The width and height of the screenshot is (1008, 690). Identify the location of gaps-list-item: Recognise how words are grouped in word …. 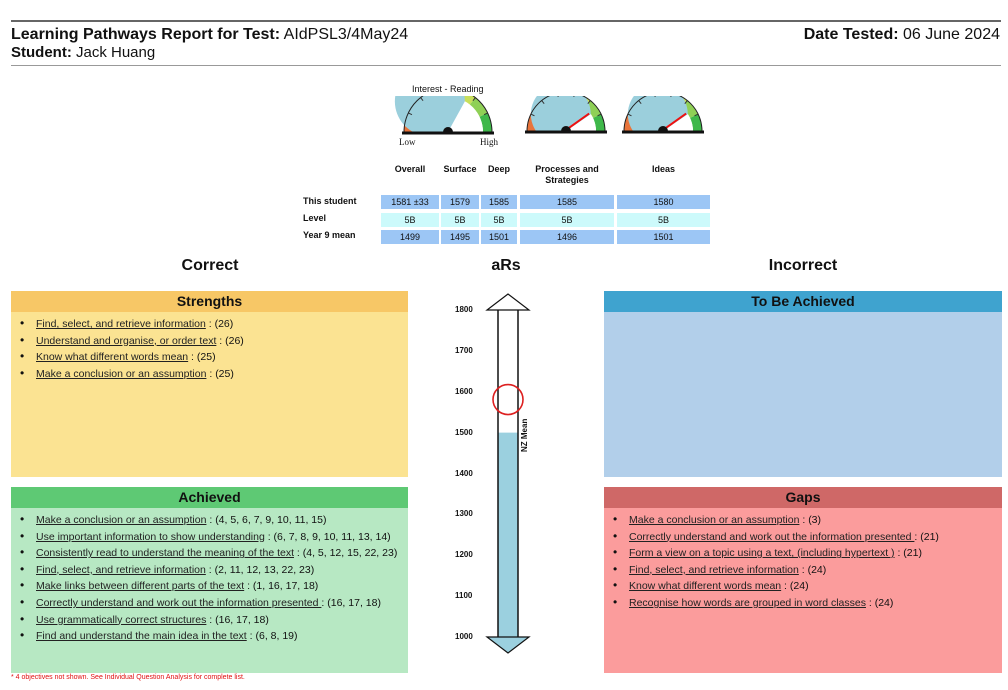
(803, 603).